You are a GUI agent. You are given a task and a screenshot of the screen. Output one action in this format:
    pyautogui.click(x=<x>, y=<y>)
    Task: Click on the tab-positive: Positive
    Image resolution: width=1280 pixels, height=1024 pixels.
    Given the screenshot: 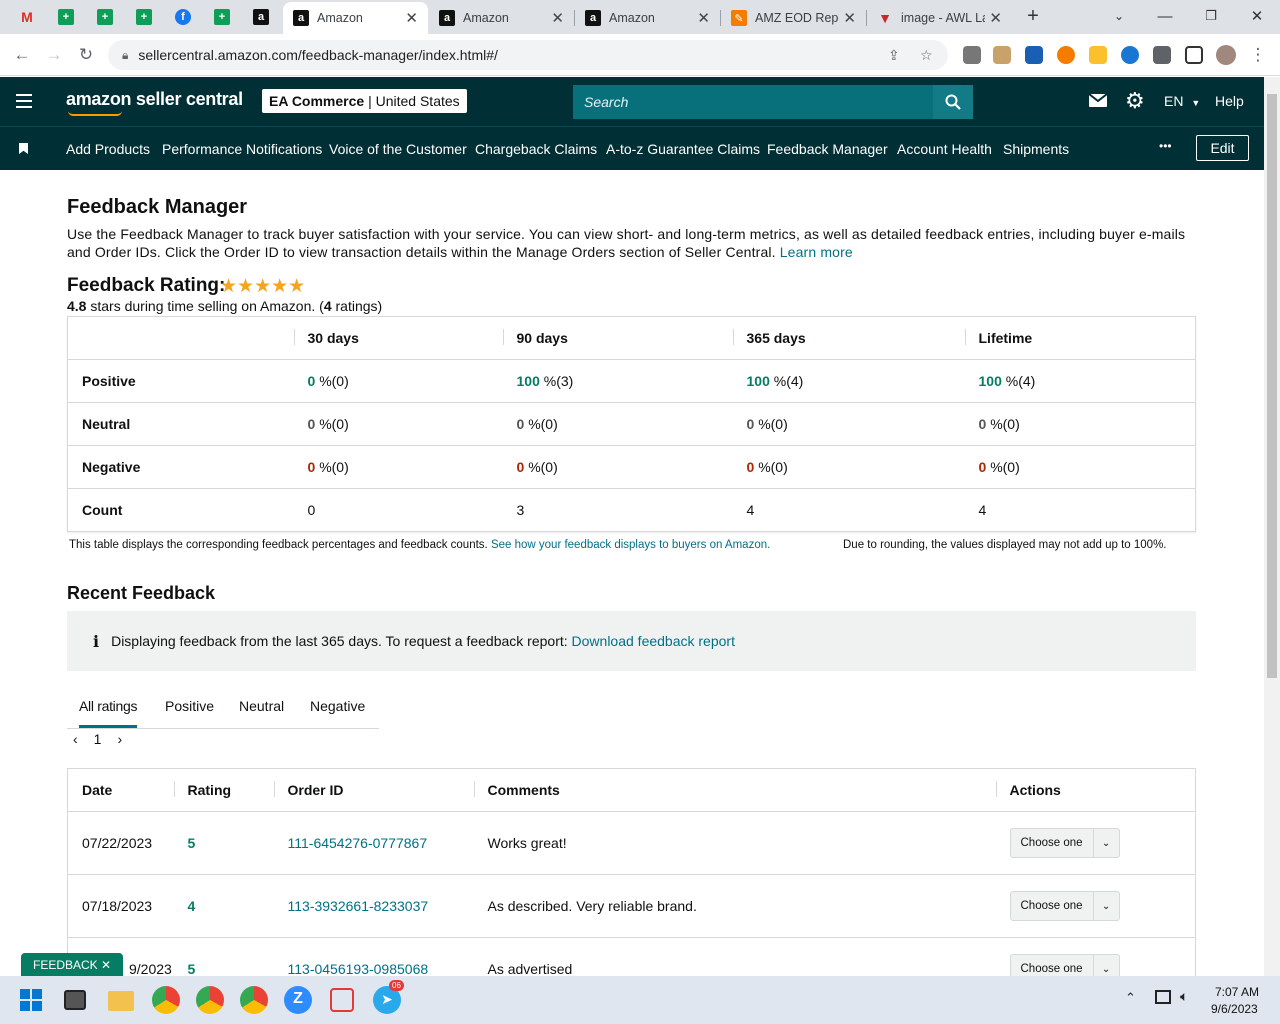 What is the action you would take?
    pyautogui.click(x=189, y=706)
    